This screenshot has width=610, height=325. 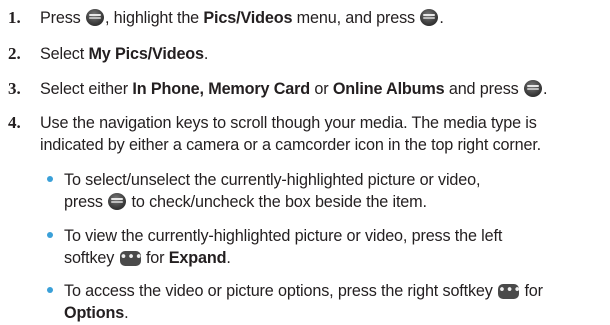 What do you see at coordinates (64, 54) in the screenshot?
I see `text-run: Select` at bounding box center [64, 54].